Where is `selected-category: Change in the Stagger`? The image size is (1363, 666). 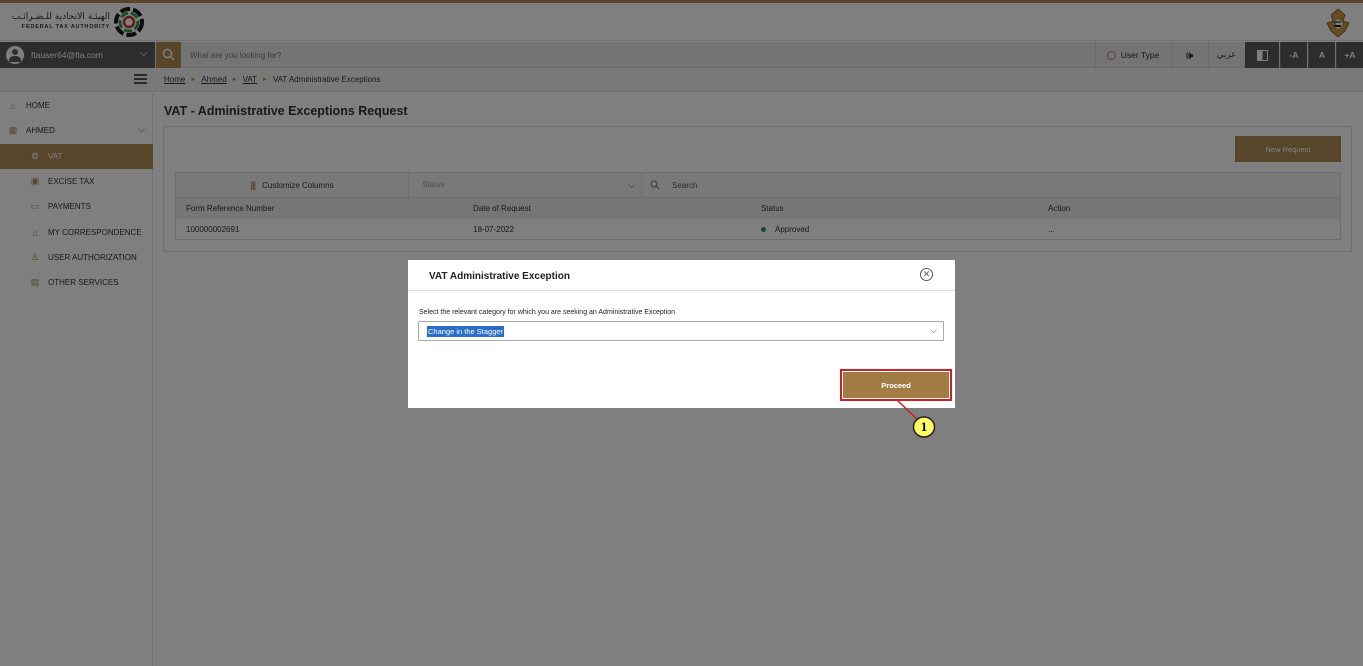 selected-category: Change in the Stagger is located at coordinates (466, 331).